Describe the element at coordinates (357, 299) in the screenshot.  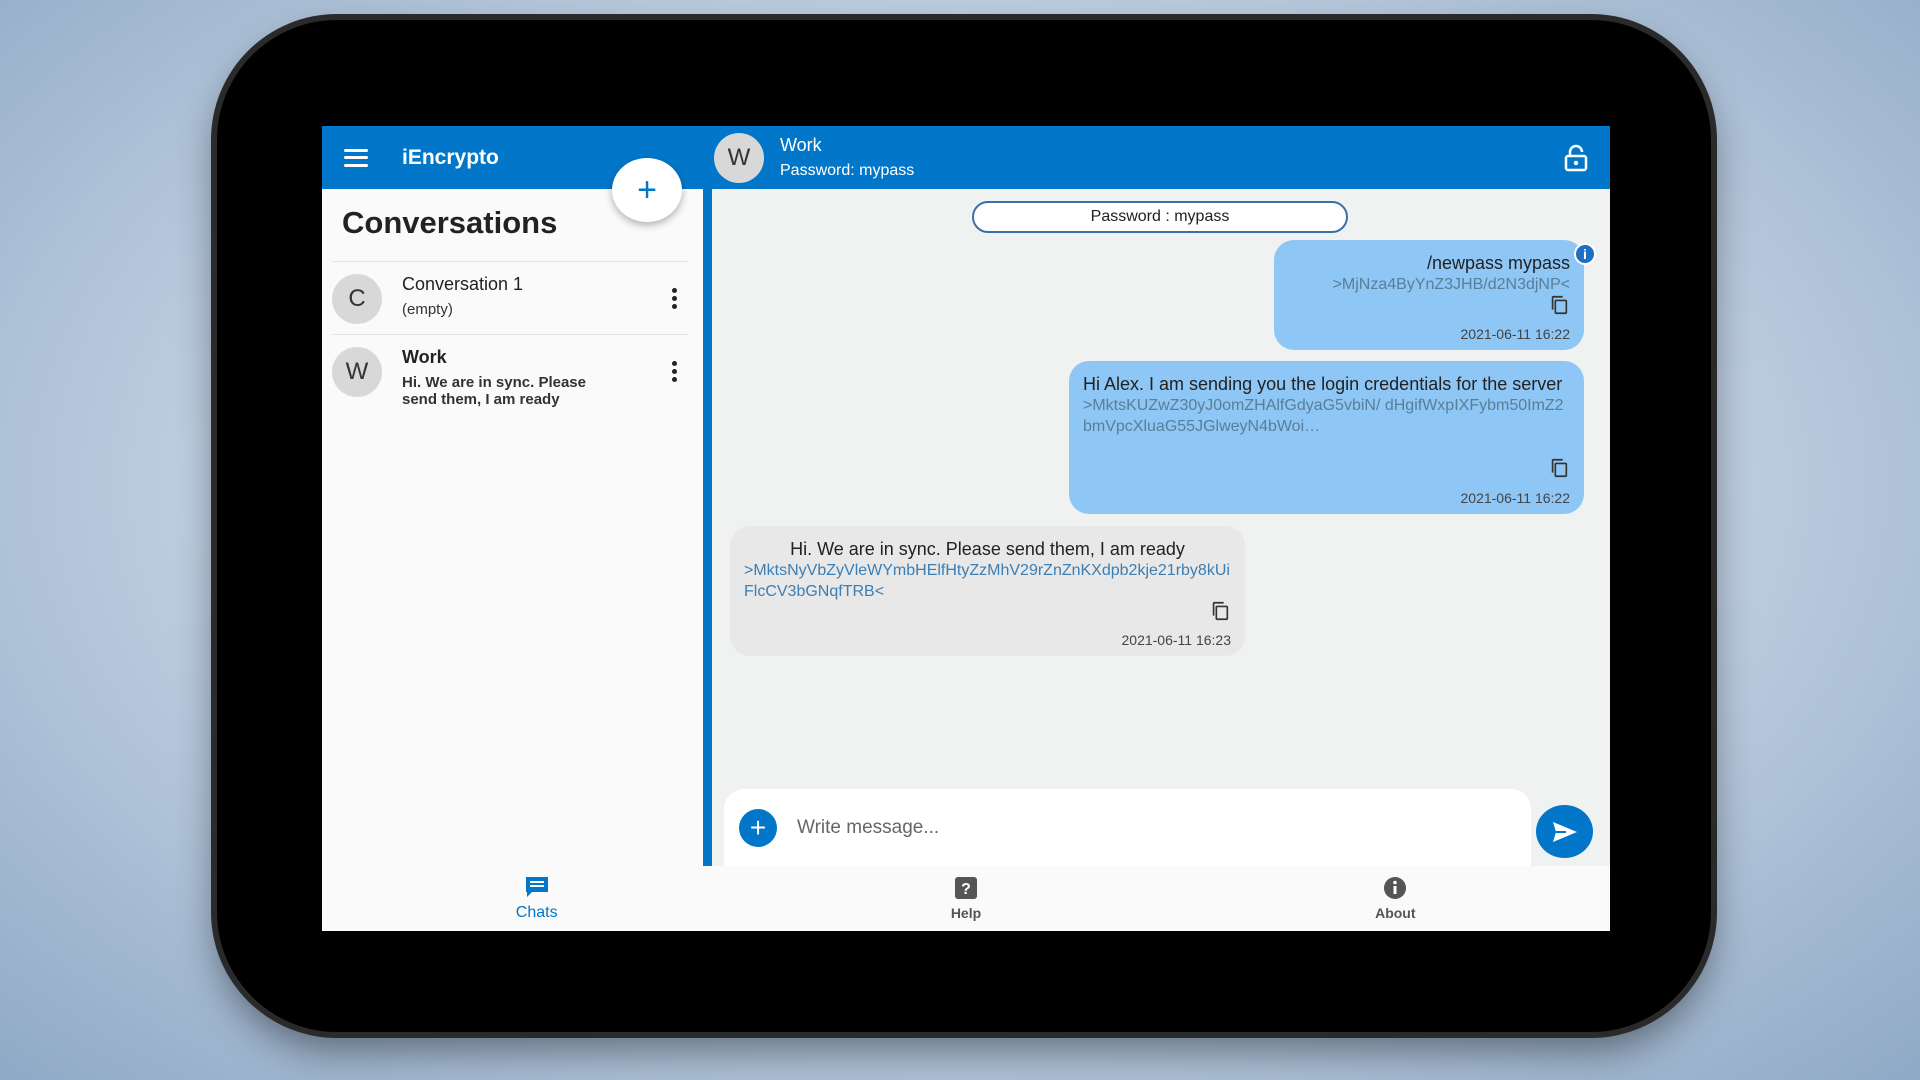
I see `avatar: C` at that location.